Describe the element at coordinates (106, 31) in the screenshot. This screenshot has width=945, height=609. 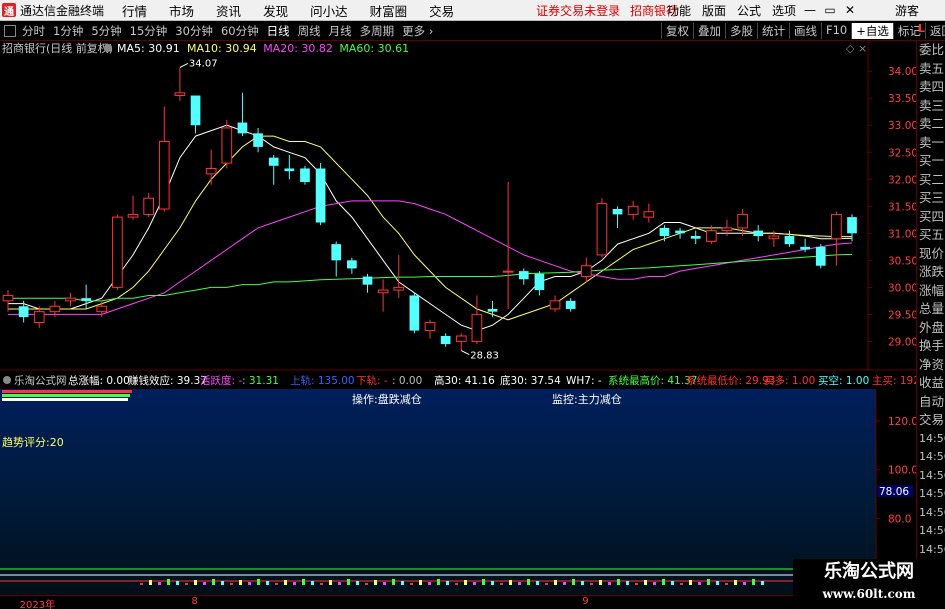
I see `period-tab-2: 5分钟` at that location.